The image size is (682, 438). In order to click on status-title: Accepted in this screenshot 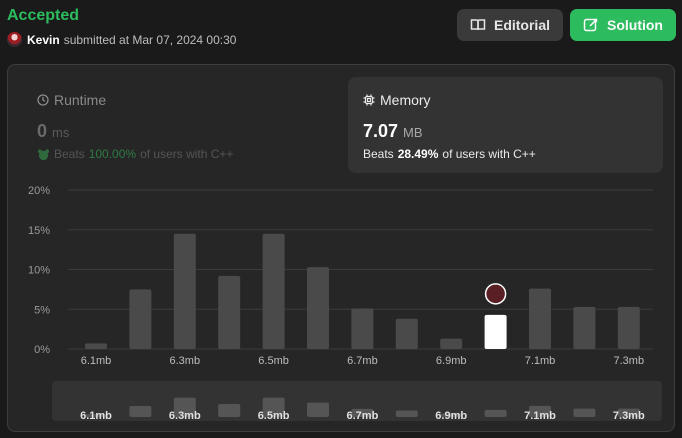, I will do `click(43, 15)`.